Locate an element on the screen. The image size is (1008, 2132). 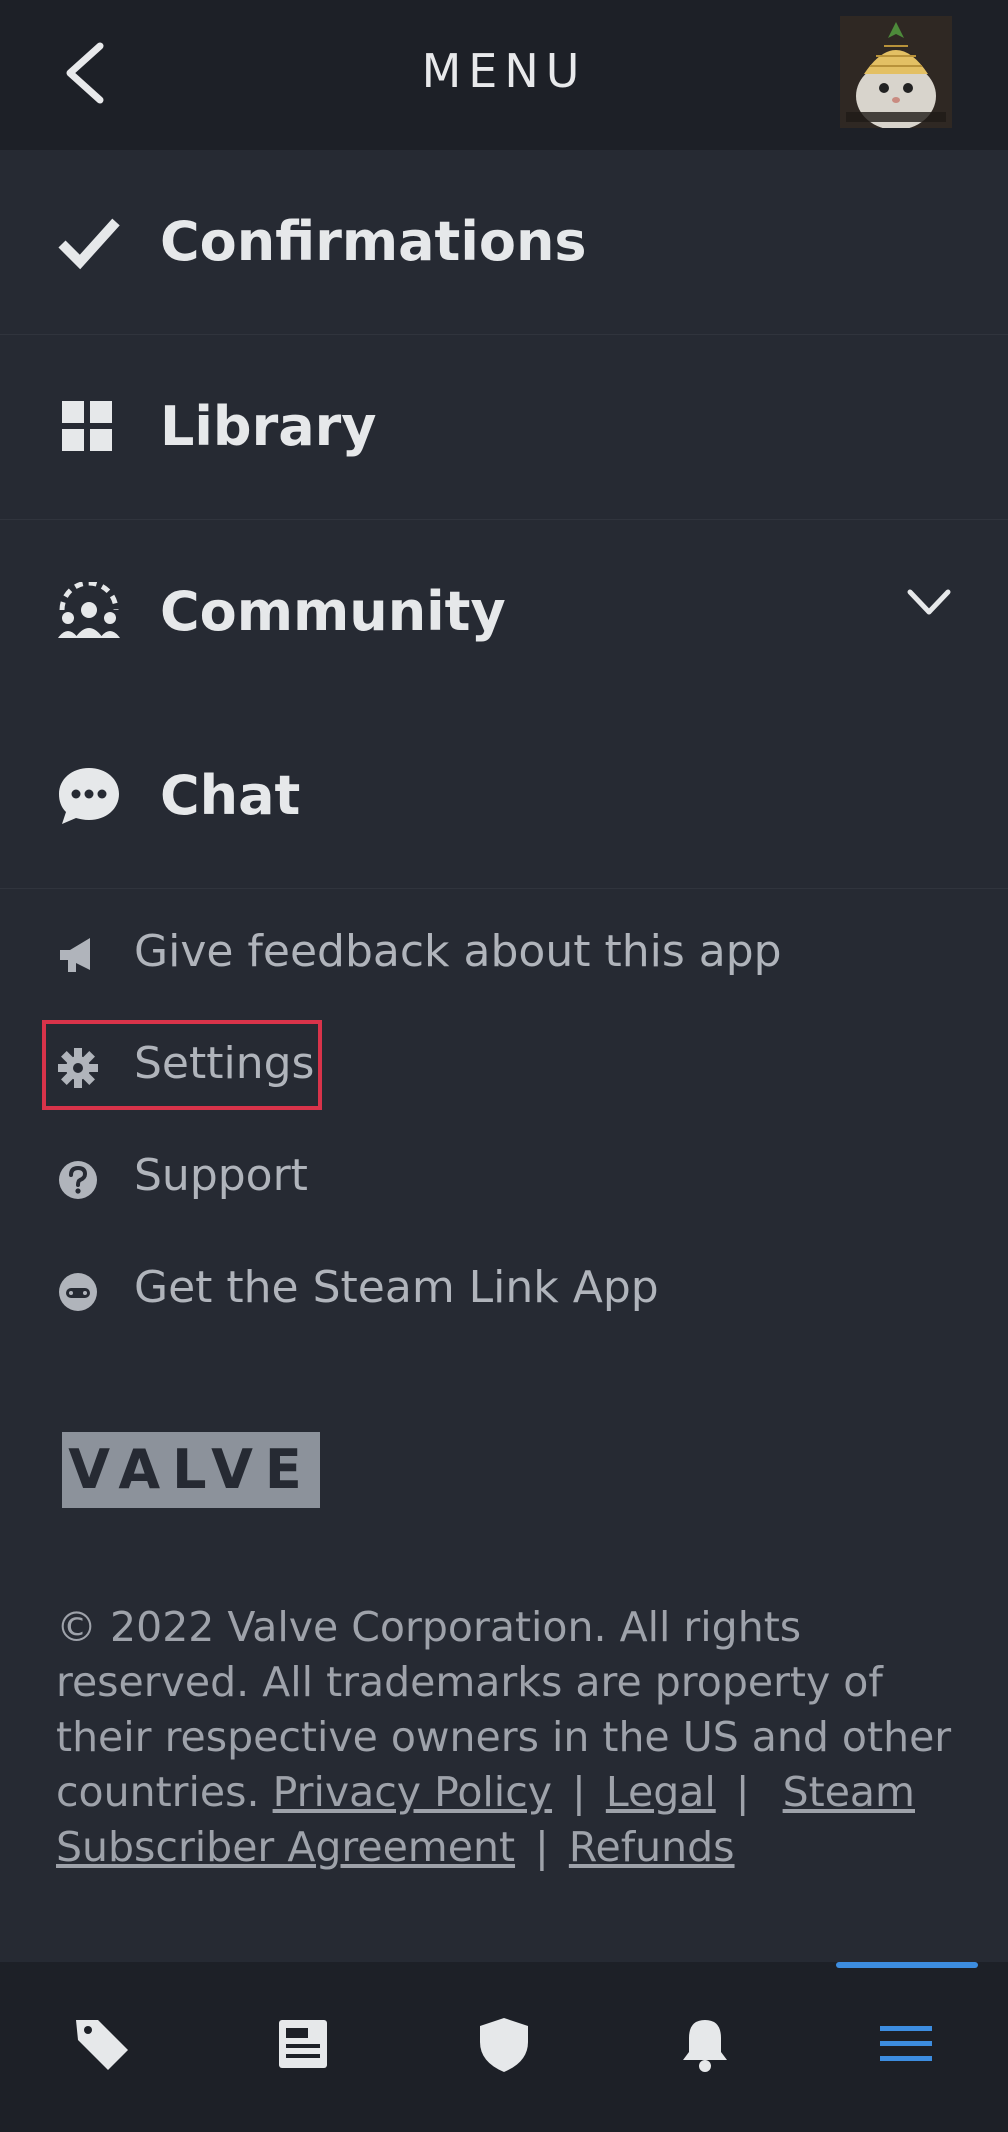
bottom-nav is located at coordinates (504, 2047).